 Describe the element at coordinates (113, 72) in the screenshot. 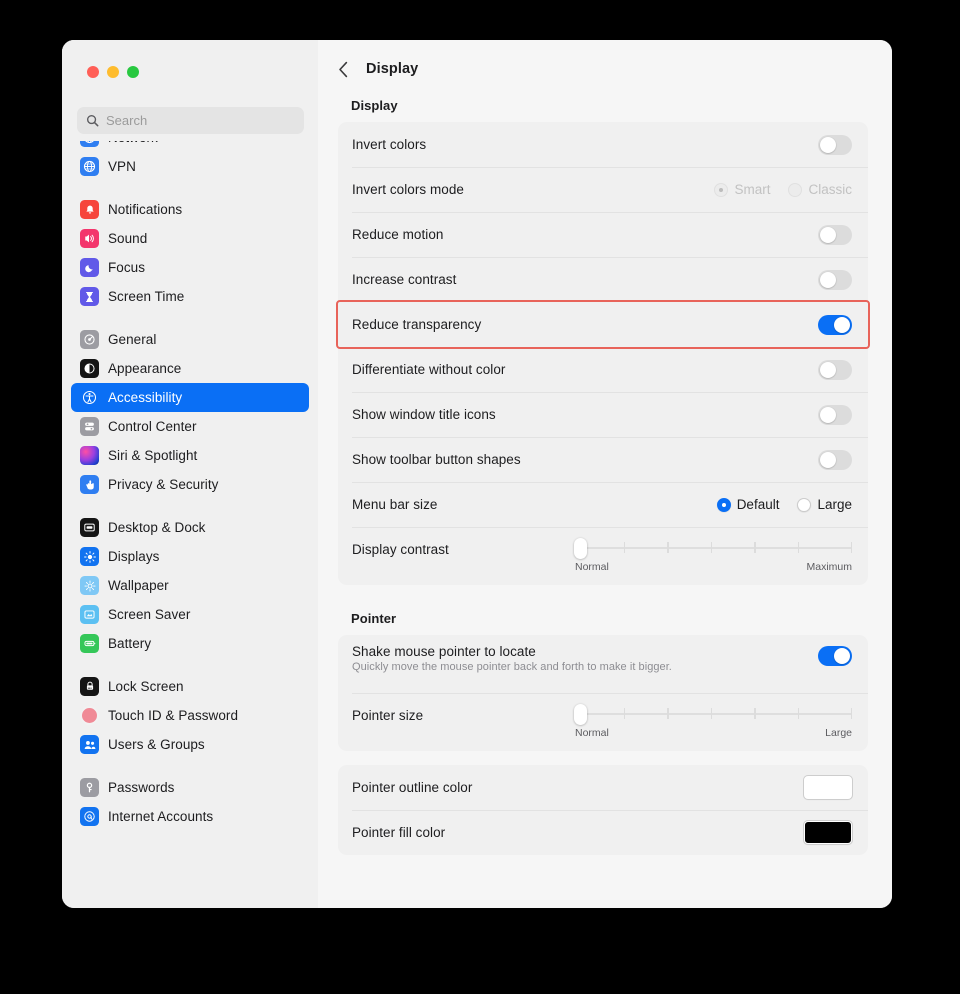

I see `minimize-button` at that location.